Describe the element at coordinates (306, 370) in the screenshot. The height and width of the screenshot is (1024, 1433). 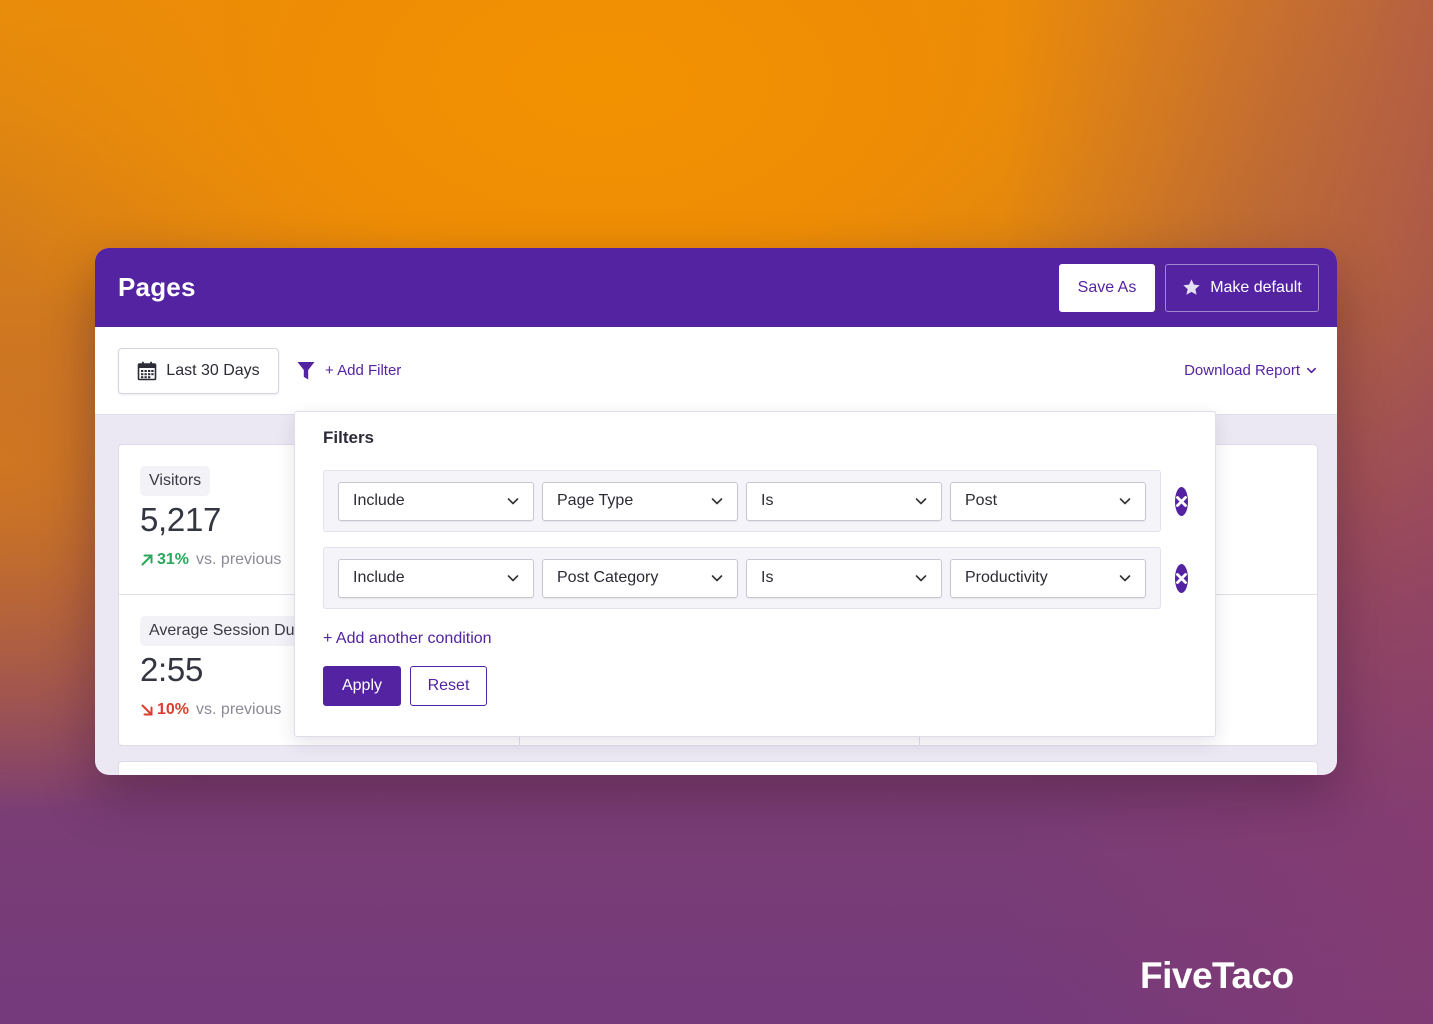
I see `funnel-icon` at that location.